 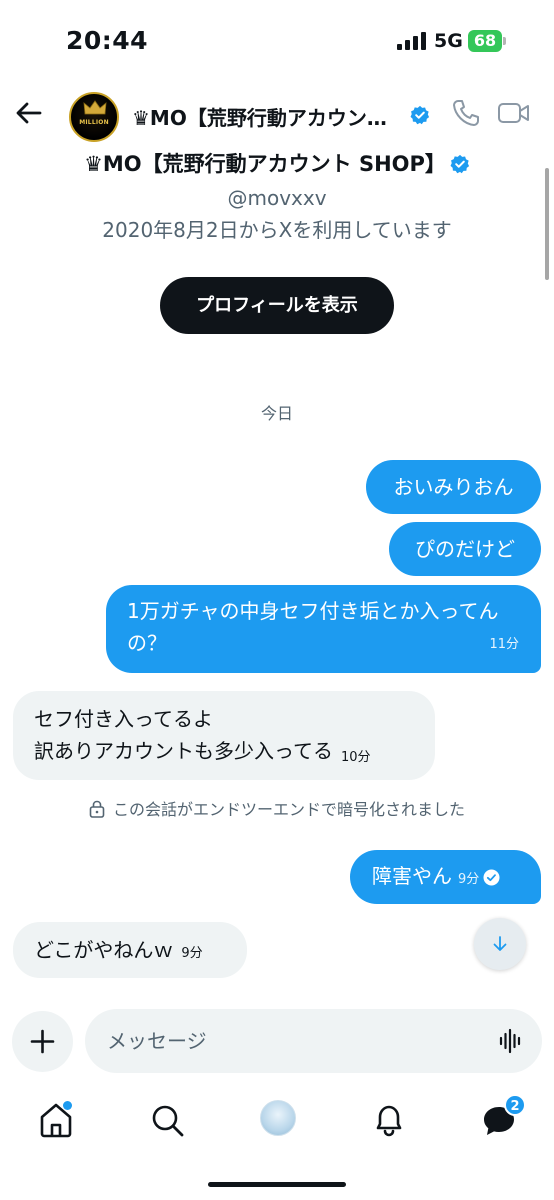 I want to click on grok-icon, so click(x=278, y=1118).